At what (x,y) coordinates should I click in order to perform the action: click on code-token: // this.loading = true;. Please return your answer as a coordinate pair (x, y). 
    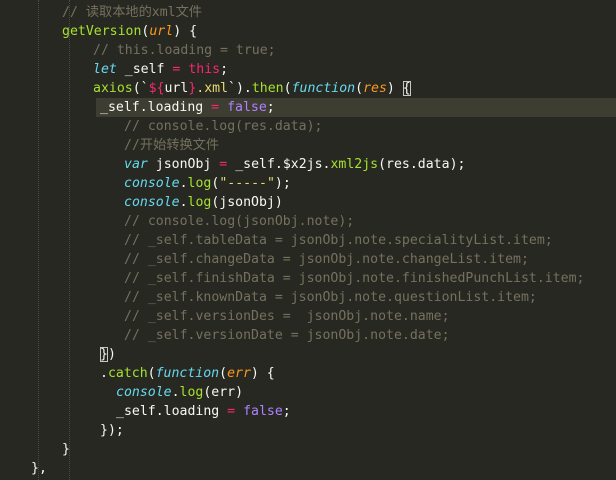
    Looking at the image, I should click on (184, 50).